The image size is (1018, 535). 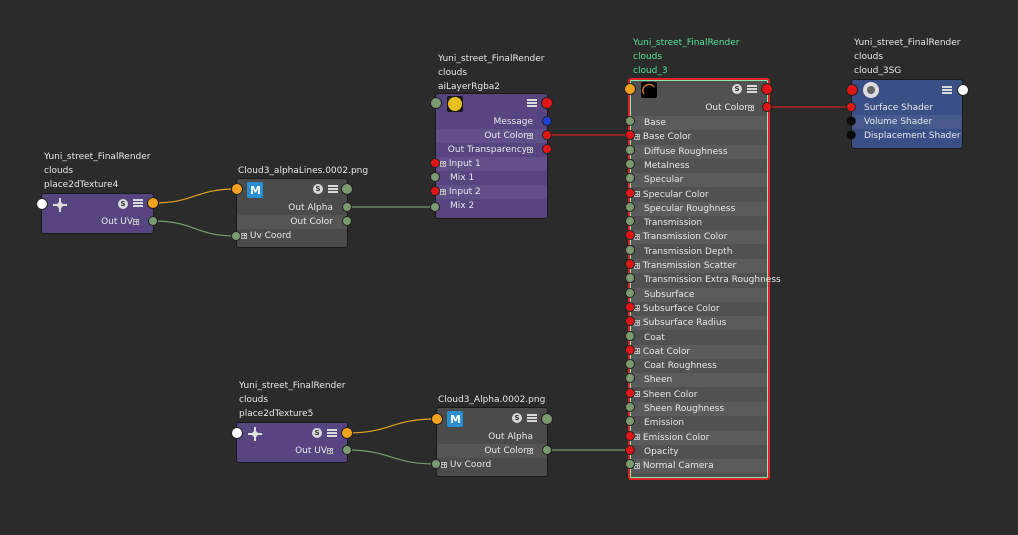 What do you see at coordinates (59, 171) in the screenshot?
I see `place4-namespace-label: clouds` at bounding box center [59, 171].